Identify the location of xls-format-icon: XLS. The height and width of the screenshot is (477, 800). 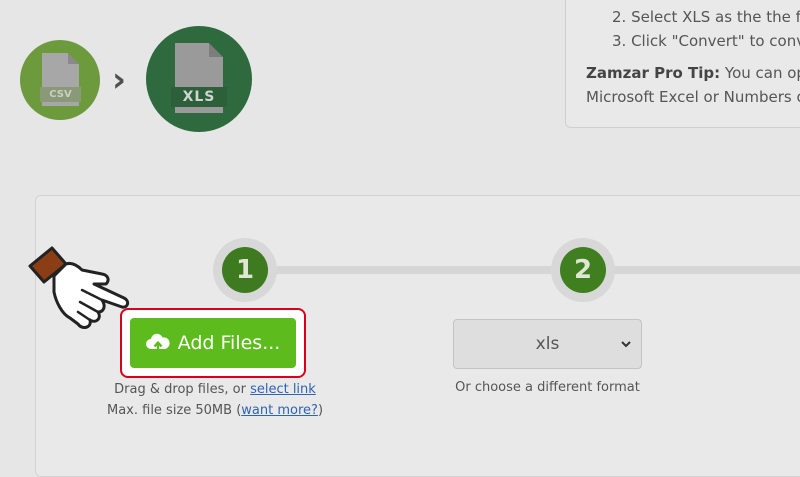
(199, 79).